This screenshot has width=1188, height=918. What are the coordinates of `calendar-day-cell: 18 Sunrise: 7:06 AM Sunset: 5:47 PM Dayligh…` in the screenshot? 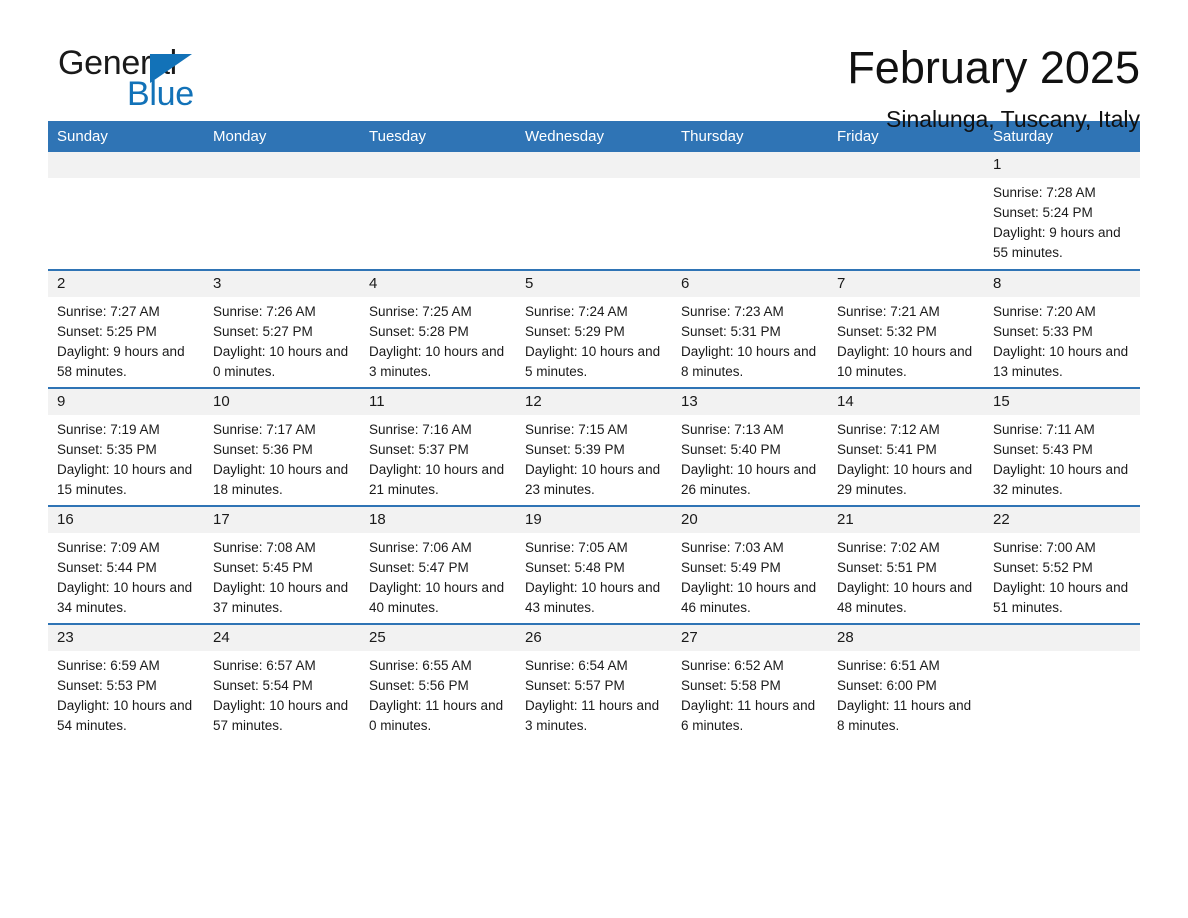 It's located at (438, 564).